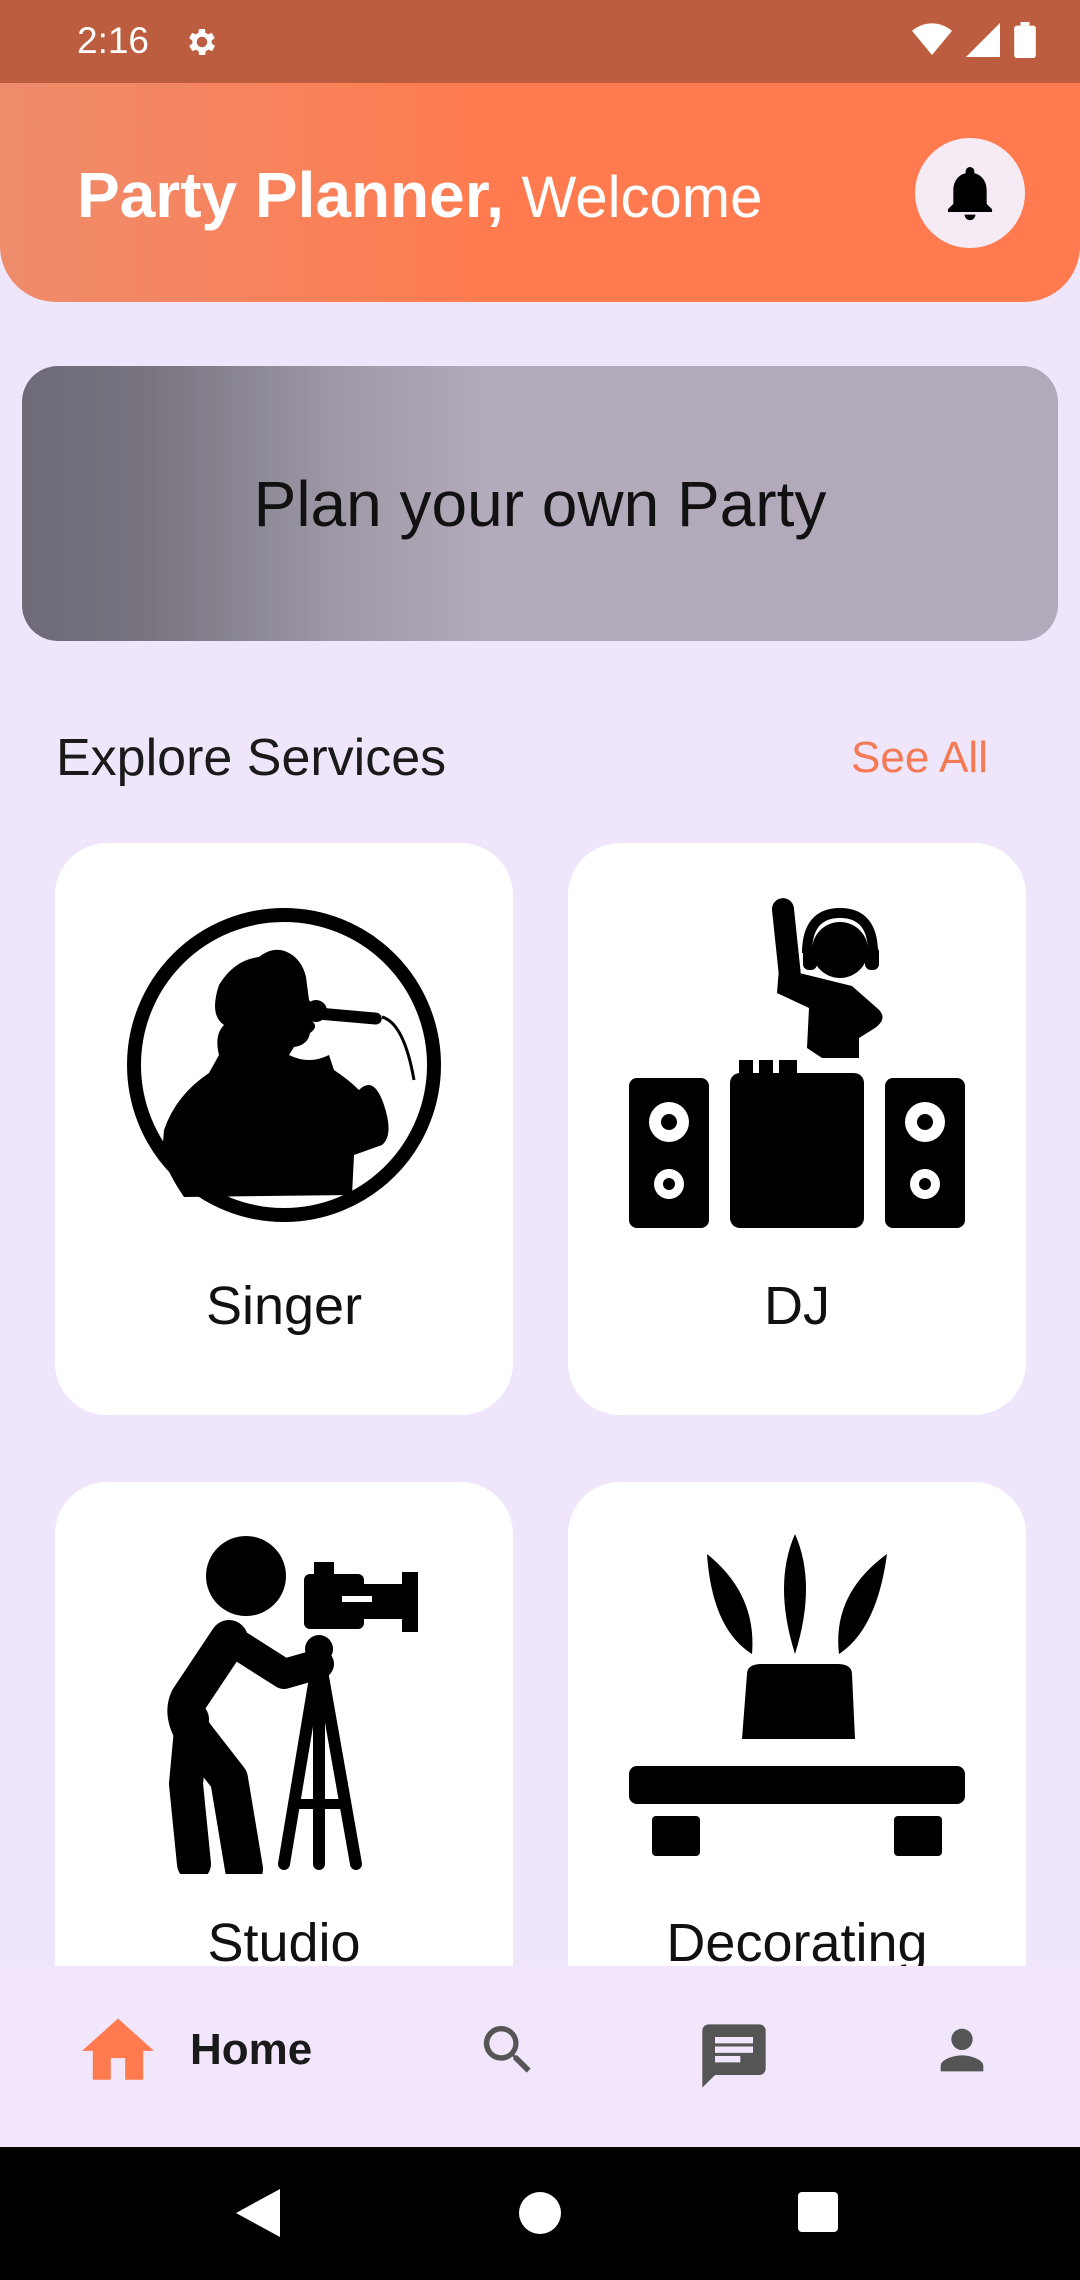 The image size is (1080, 2280). I want to click on nav-home: Home, so click(197, 2050).